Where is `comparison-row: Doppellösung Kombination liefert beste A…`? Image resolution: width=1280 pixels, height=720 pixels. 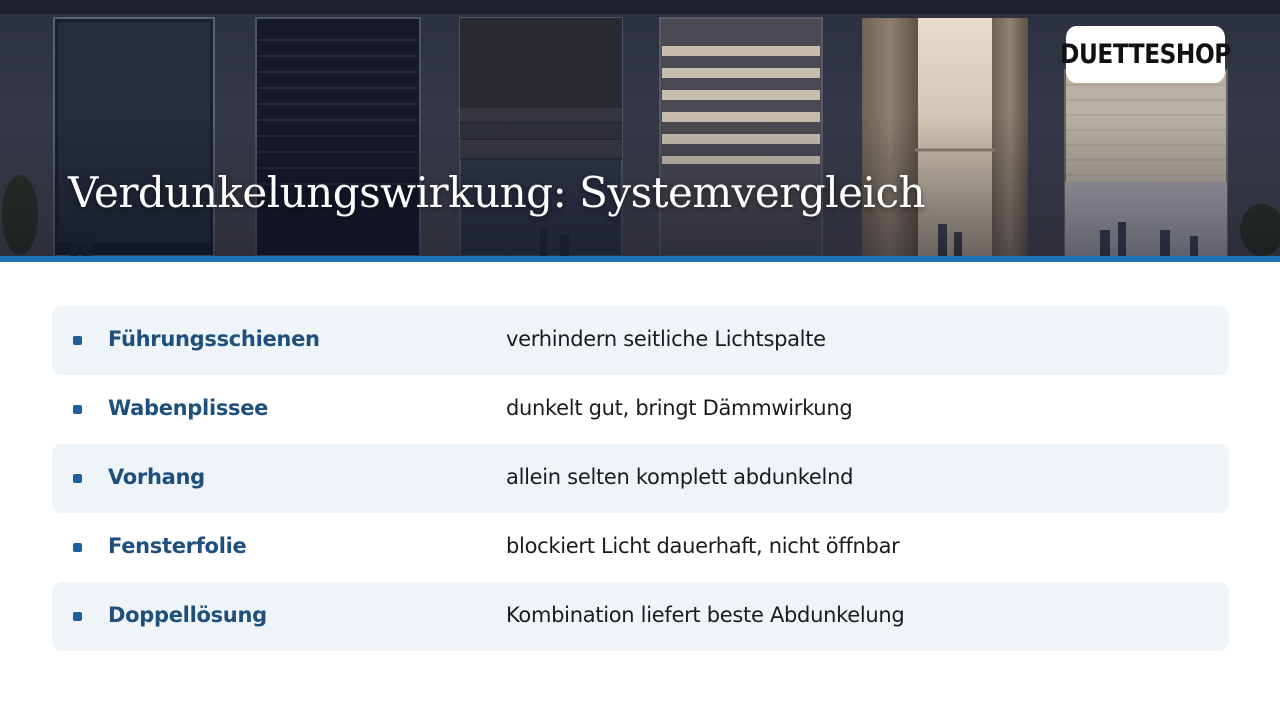 comparison-row: Doppellösung Kombination liefert beste A… is located at coordinates (640, 616).